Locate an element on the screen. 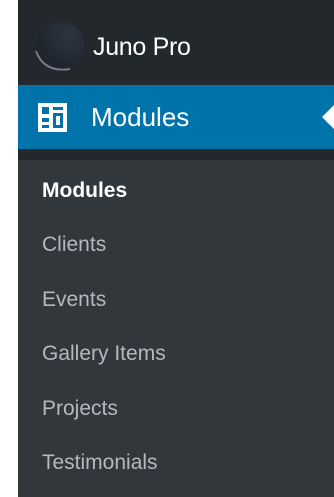 The width and height of the screenshot is (334, 497). active-menu-pointer is located at coordinates (328, 117).